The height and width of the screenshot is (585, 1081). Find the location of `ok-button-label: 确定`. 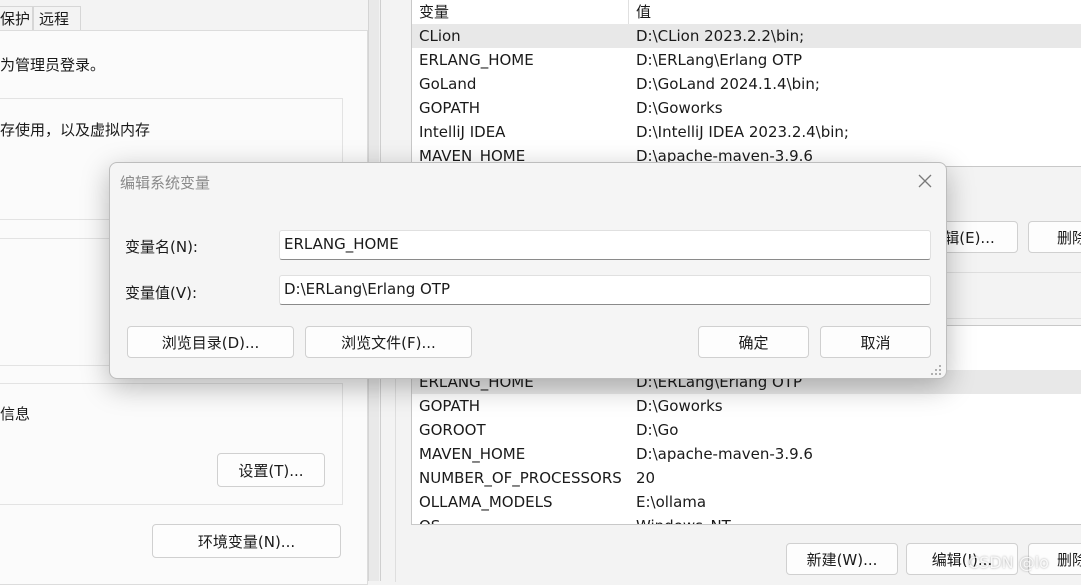

ok-button-label: 确定 is located at coordinates (753, 342).